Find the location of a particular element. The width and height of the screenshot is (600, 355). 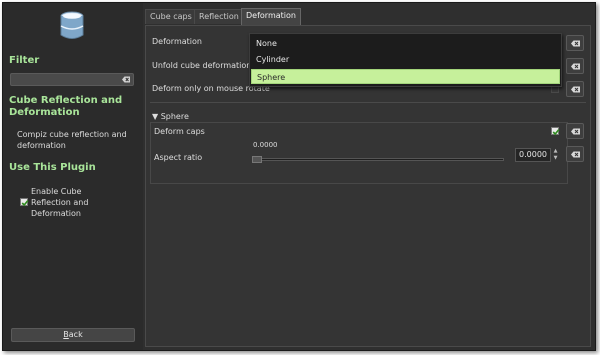

reset-mouse-rotate-button is located at coordinates (575, 89).